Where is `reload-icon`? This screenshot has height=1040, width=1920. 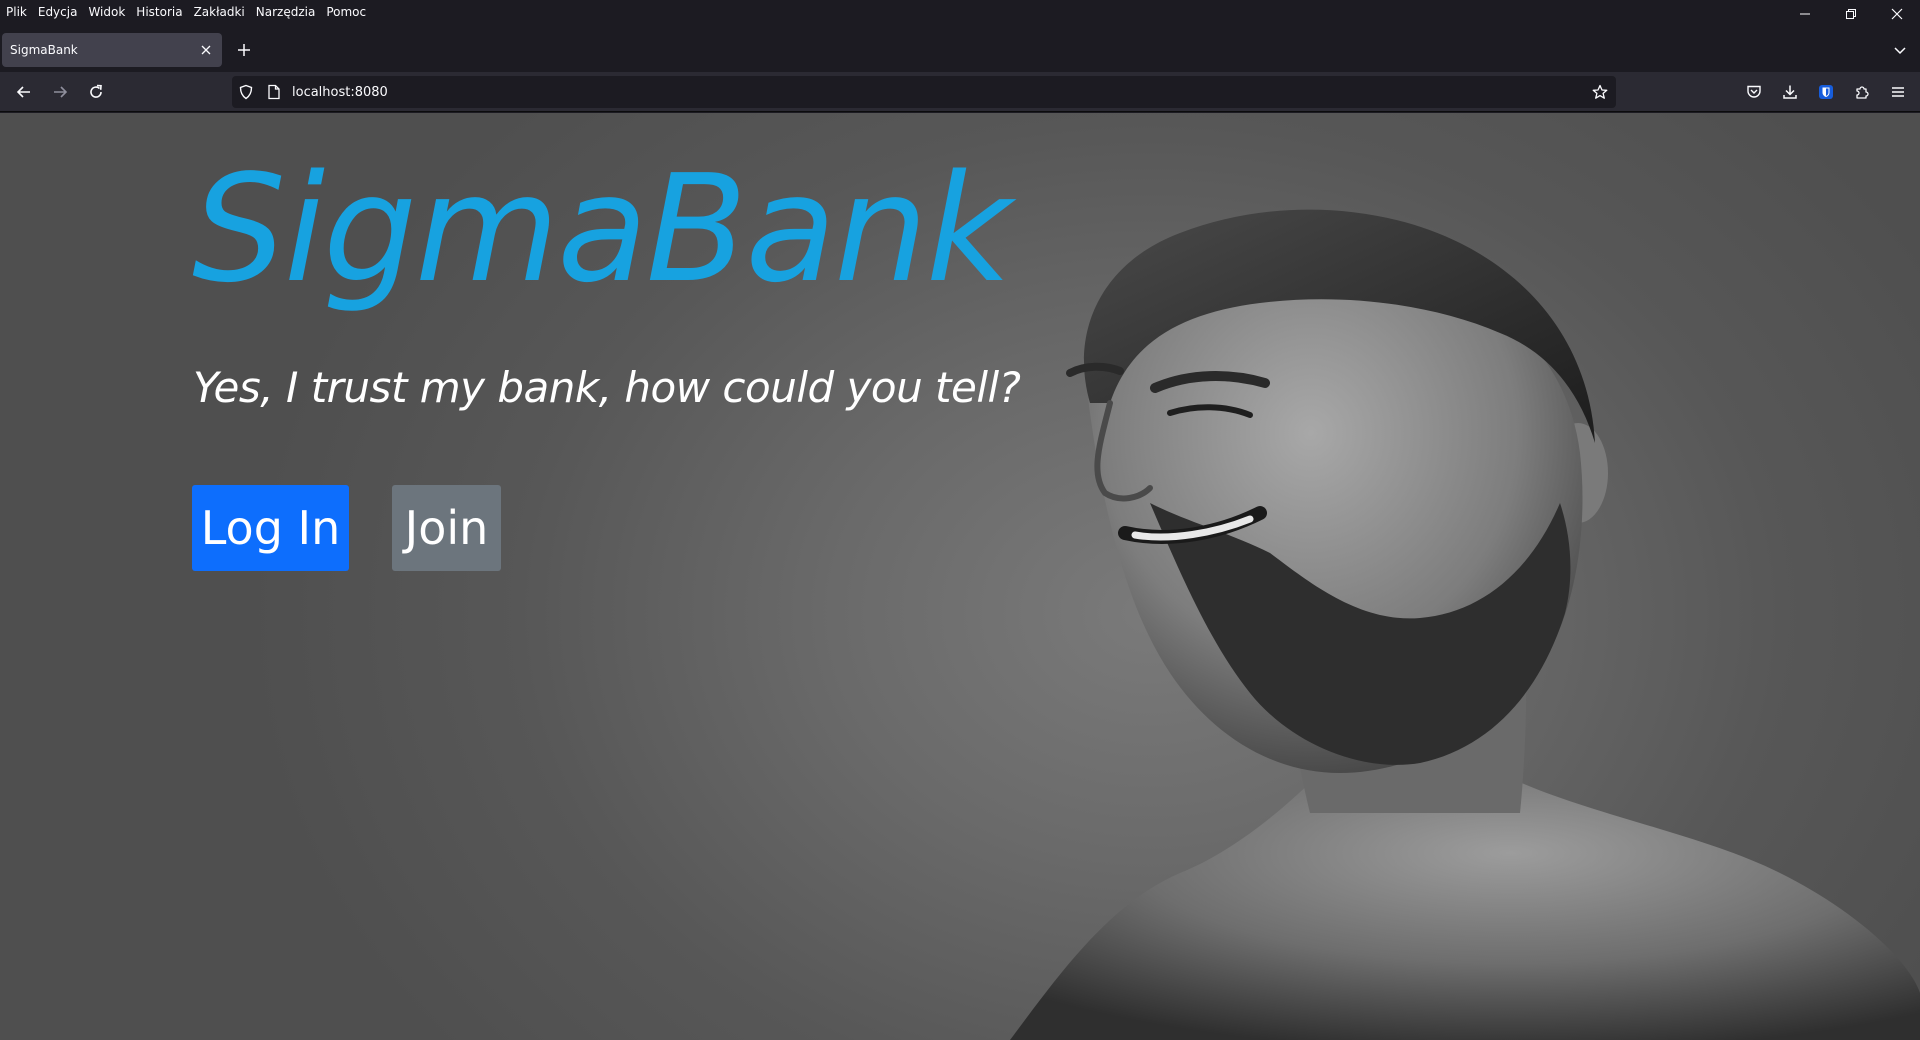 reload-icon is located at coordinates (96, 91).